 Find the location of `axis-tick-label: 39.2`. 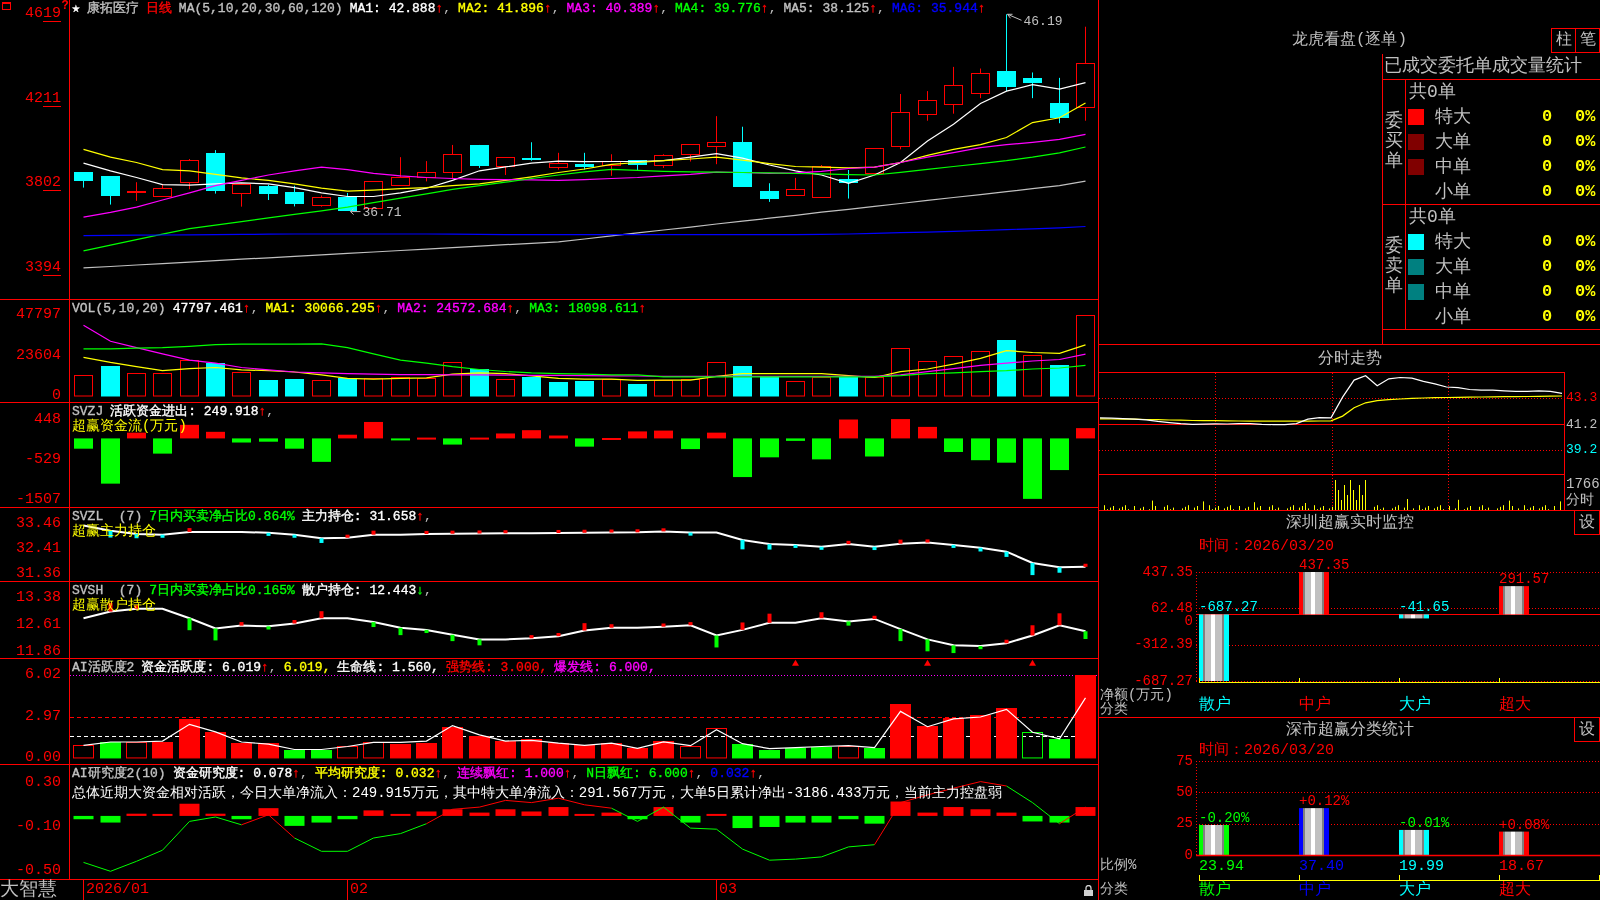

axis-tick-label: 39.2 is located at coordinates (1582, 450).